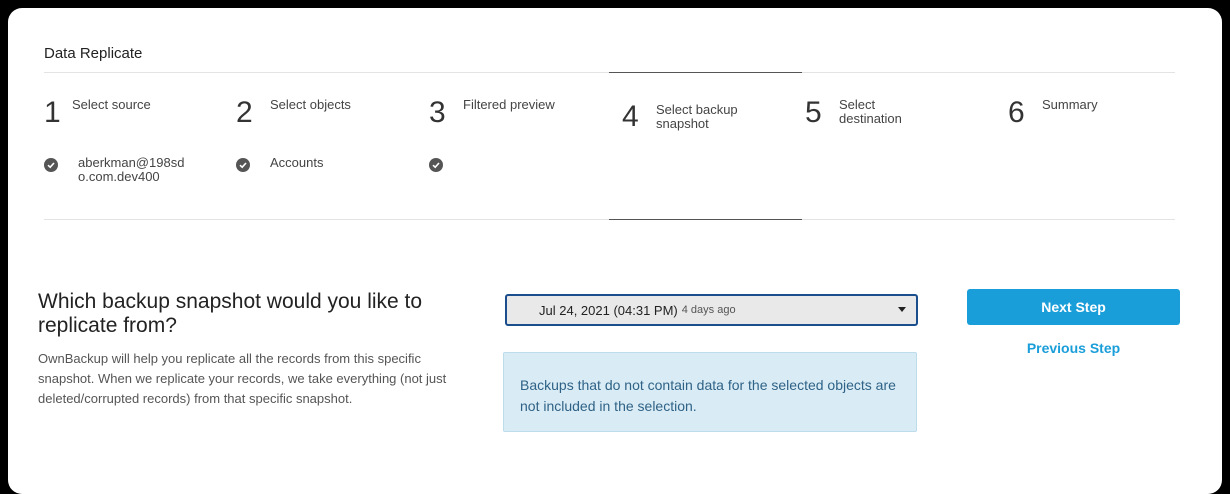 This screenshot has height=494, width=1230. Describe the element at coordinates (297, 162) in the screenshot. I see `step-status-text: Accounts` at that location.